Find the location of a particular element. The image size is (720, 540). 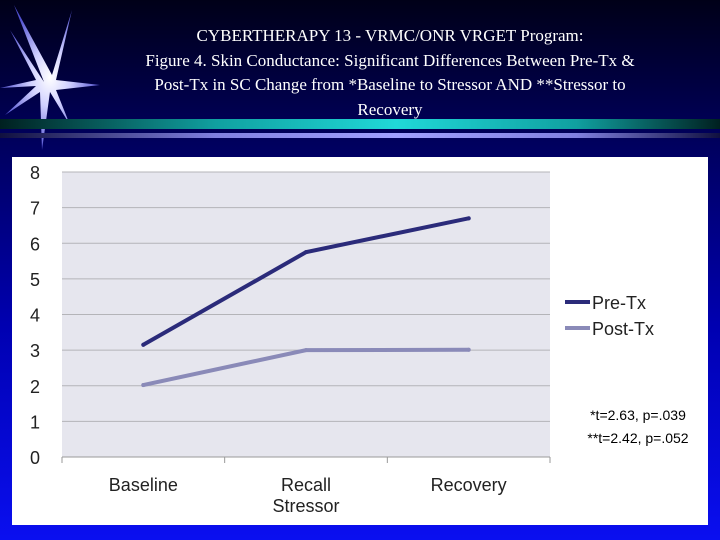

y-tick-label: 4 is located at coordinates (35, 316).